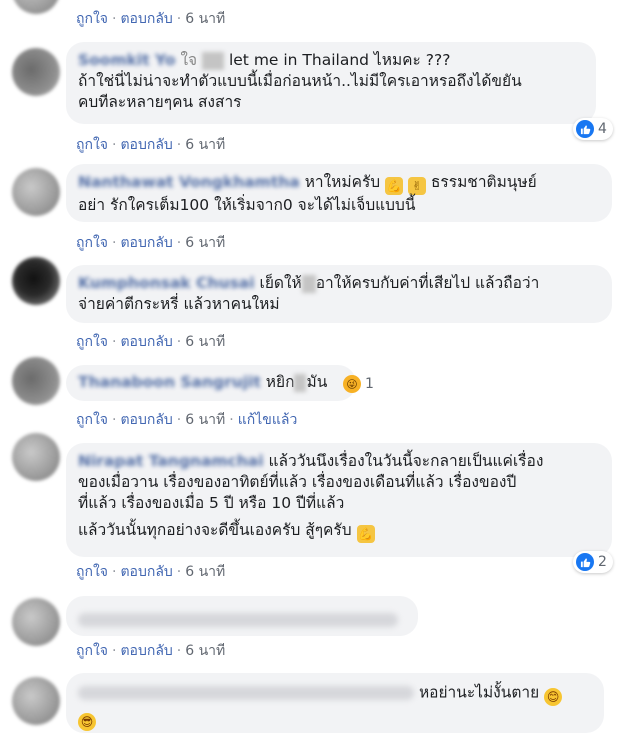  What do you see at coordinates (339, 60) in the screenshot?
I see `comment-text: let me in Thailand ไหมคะ ???` at bounding box center [339, 60].